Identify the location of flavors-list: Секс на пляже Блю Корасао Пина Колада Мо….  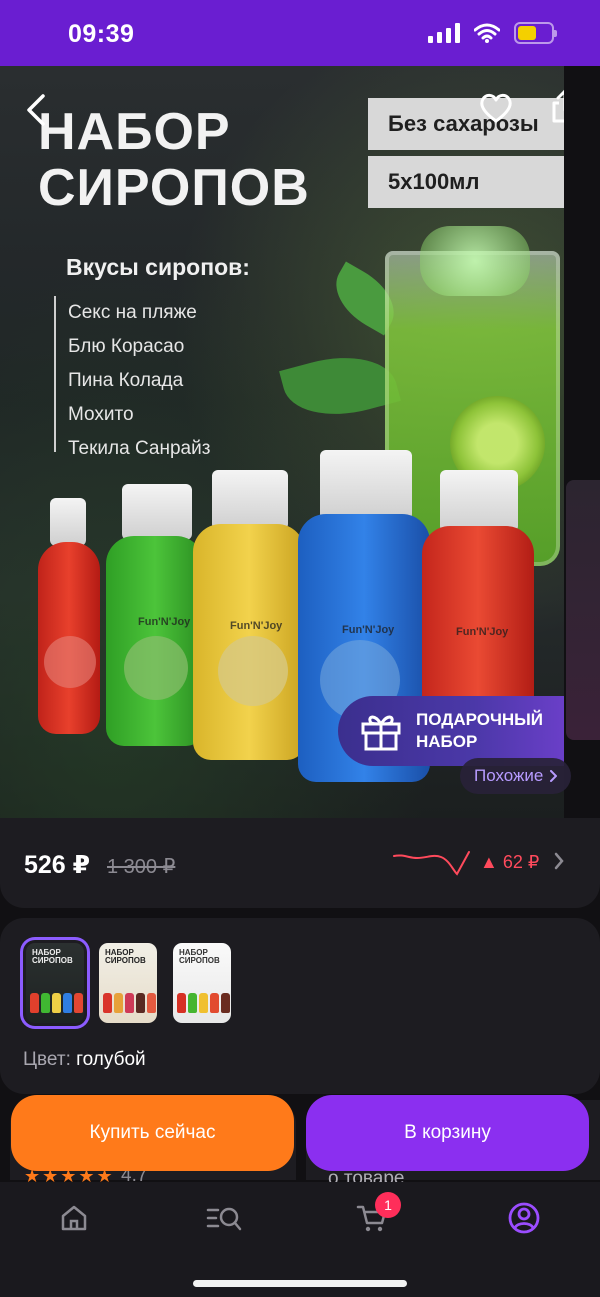
(132, 377).